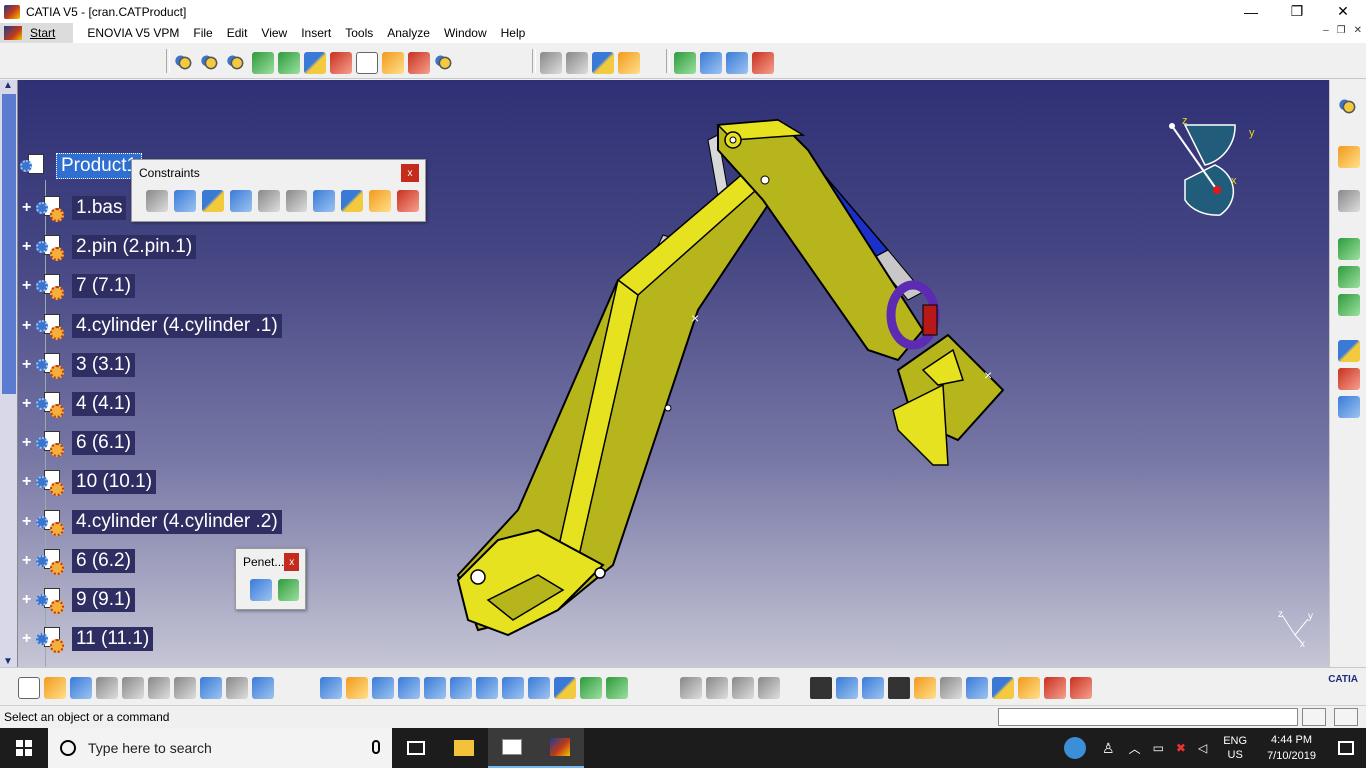  I want to click on replace-component-icon, so click(315, 63).